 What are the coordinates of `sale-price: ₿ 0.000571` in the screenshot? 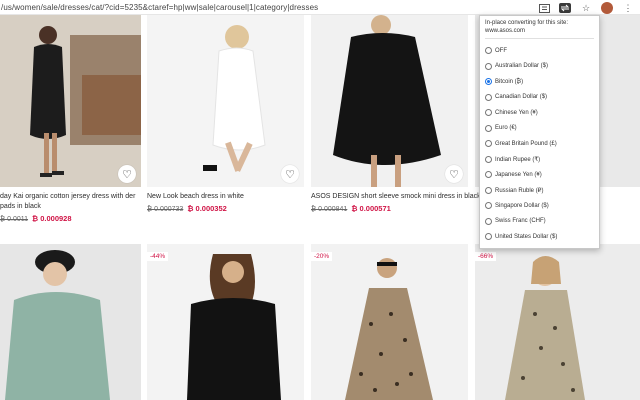 It's located at (371, 208).